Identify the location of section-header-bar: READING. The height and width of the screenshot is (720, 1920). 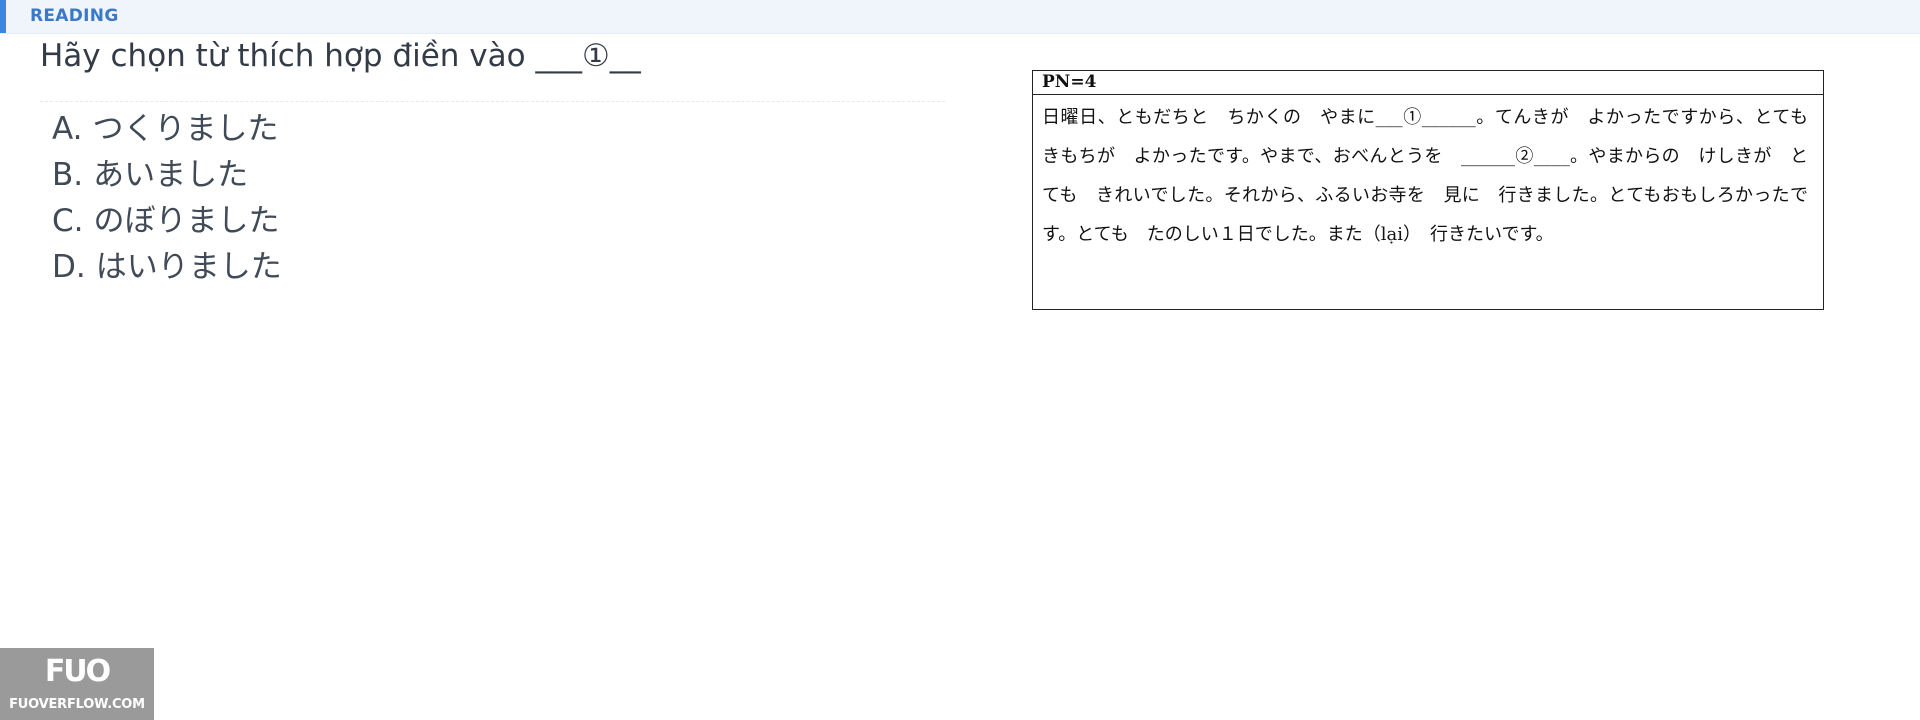
(960, 17).